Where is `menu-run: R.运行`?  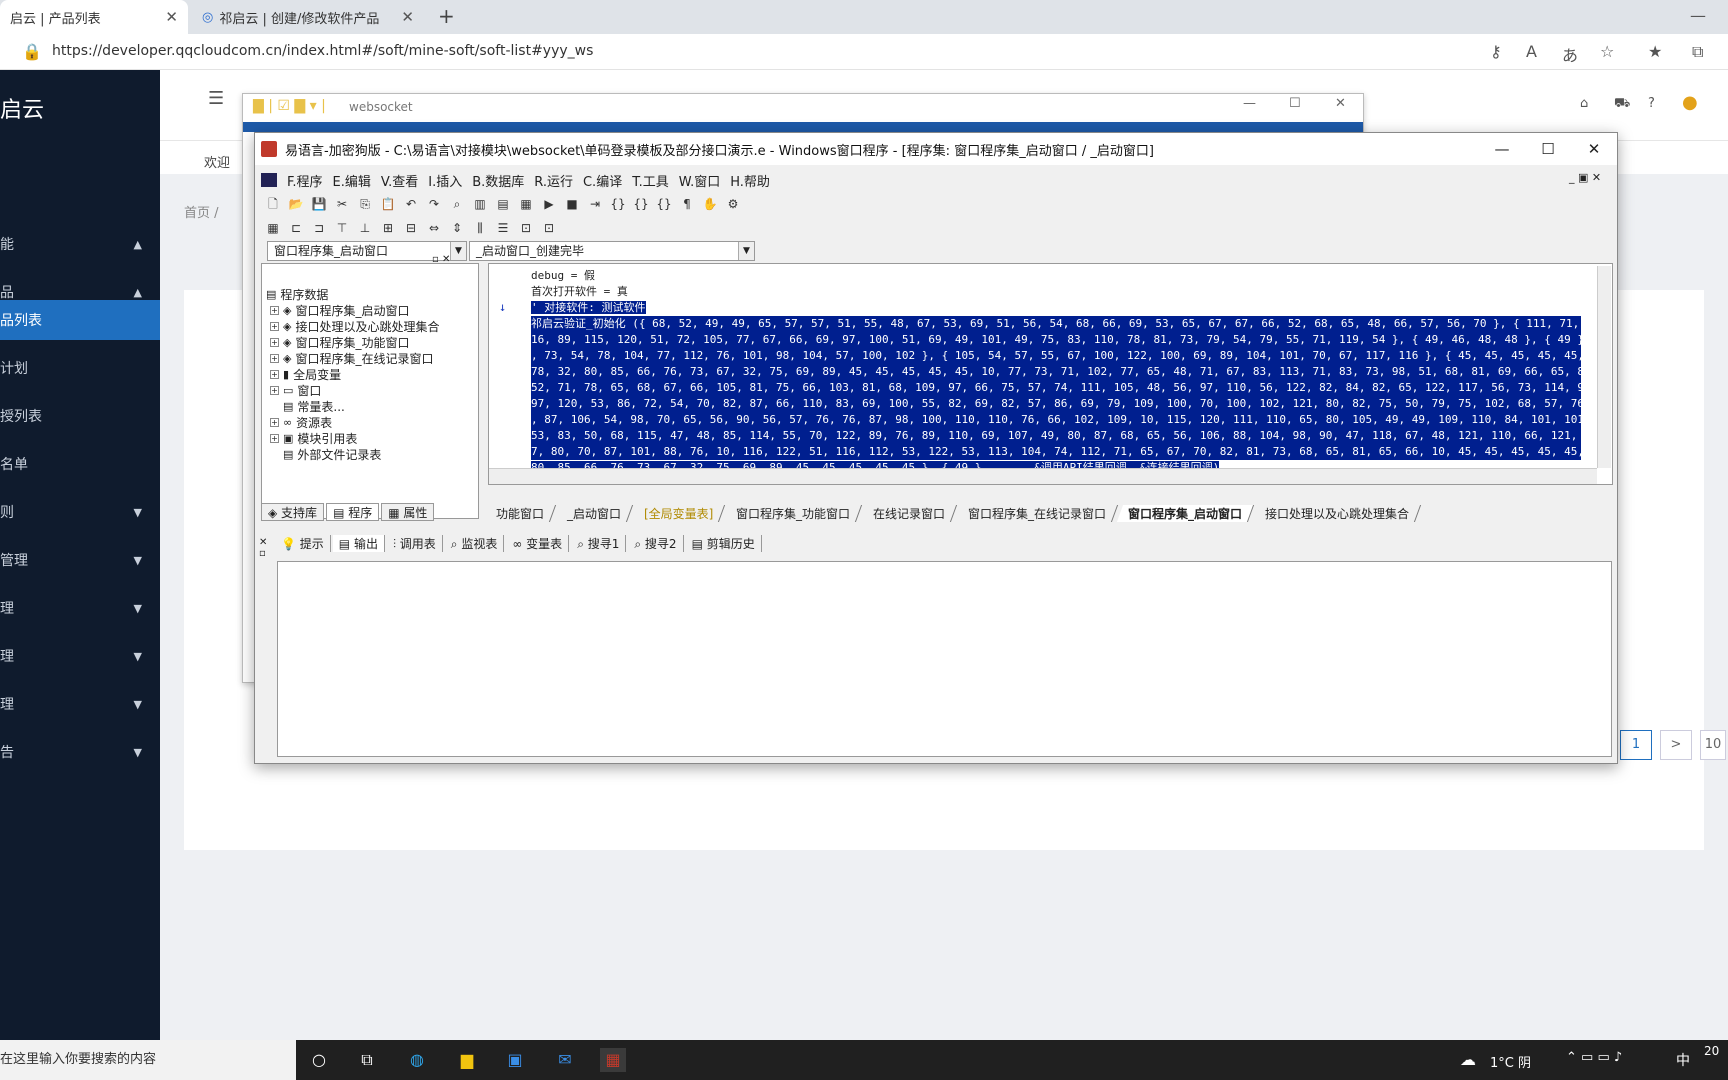
menu-run: R.运行 is located at coordinates (553, 180).